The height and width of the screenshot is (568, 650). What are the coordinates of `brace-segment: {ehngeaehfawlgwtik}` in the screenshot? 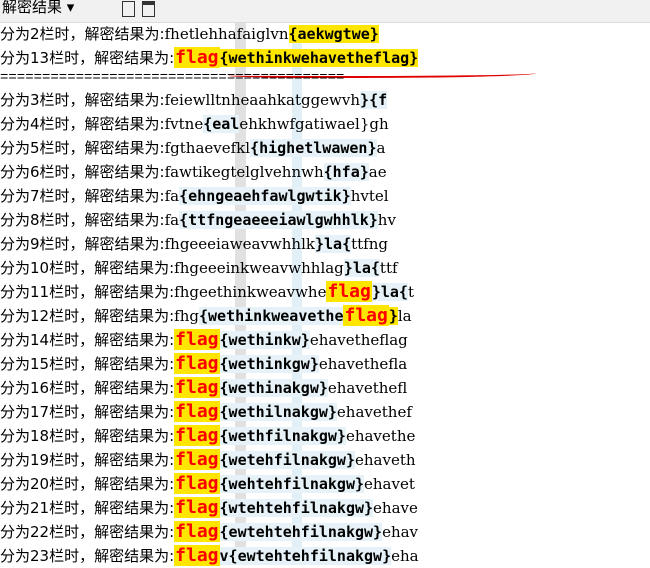 It's located at (265, 196).